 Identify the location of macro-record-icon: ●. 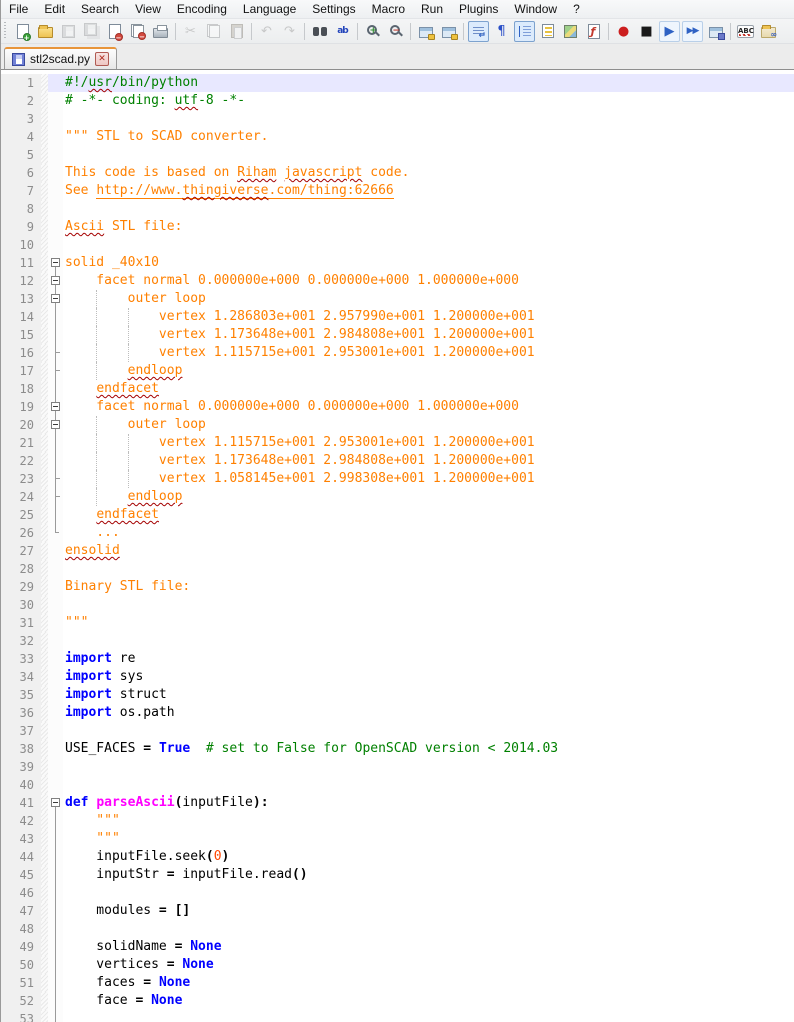
(623, 31).